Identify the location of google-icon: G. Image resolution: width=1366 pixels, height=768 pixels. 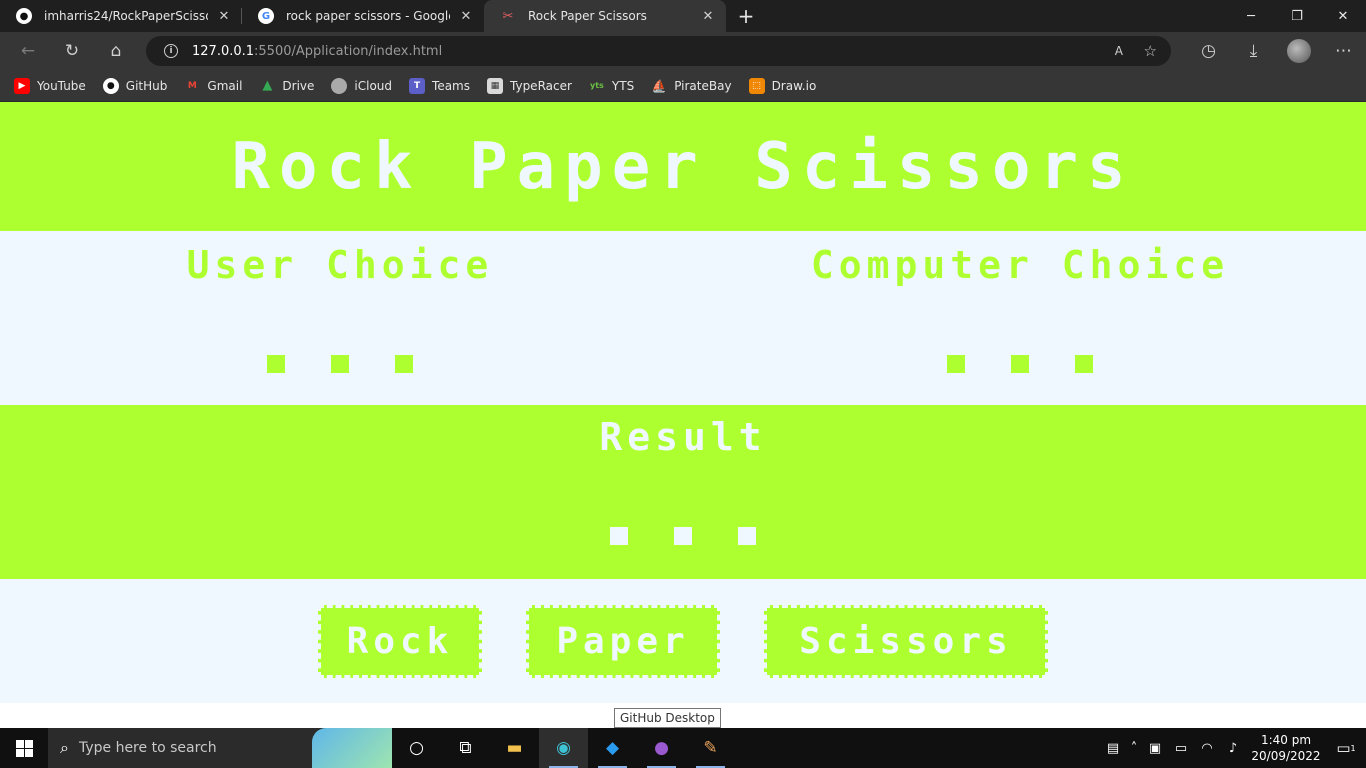
(266, 16).